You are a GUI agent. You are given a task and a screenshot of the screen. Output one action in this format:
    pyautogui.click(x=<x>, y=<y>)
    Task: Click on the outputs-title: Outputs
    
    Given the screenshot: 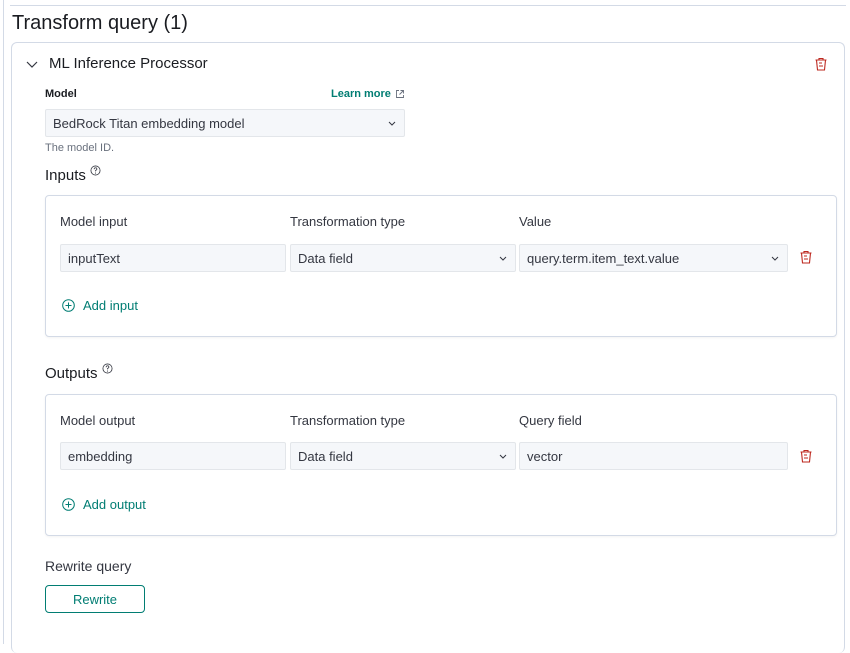 What is the action you would take?
    pyautogui.click(x=79, y=372)
    